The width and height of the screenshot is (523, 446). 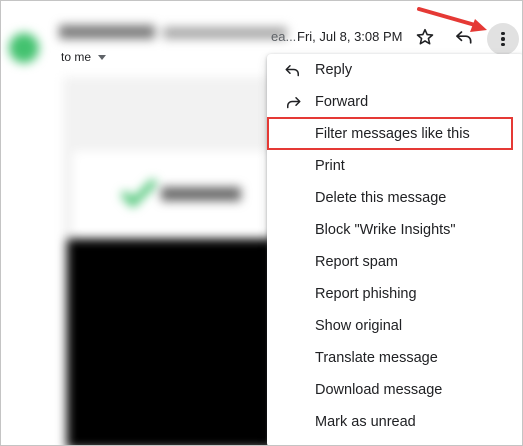 What do you see at coordinates (350, 36) in the screenshot?
I see `message-date: Fri, Jul 8, 3:08 PM` at bounding box center [350, 36].